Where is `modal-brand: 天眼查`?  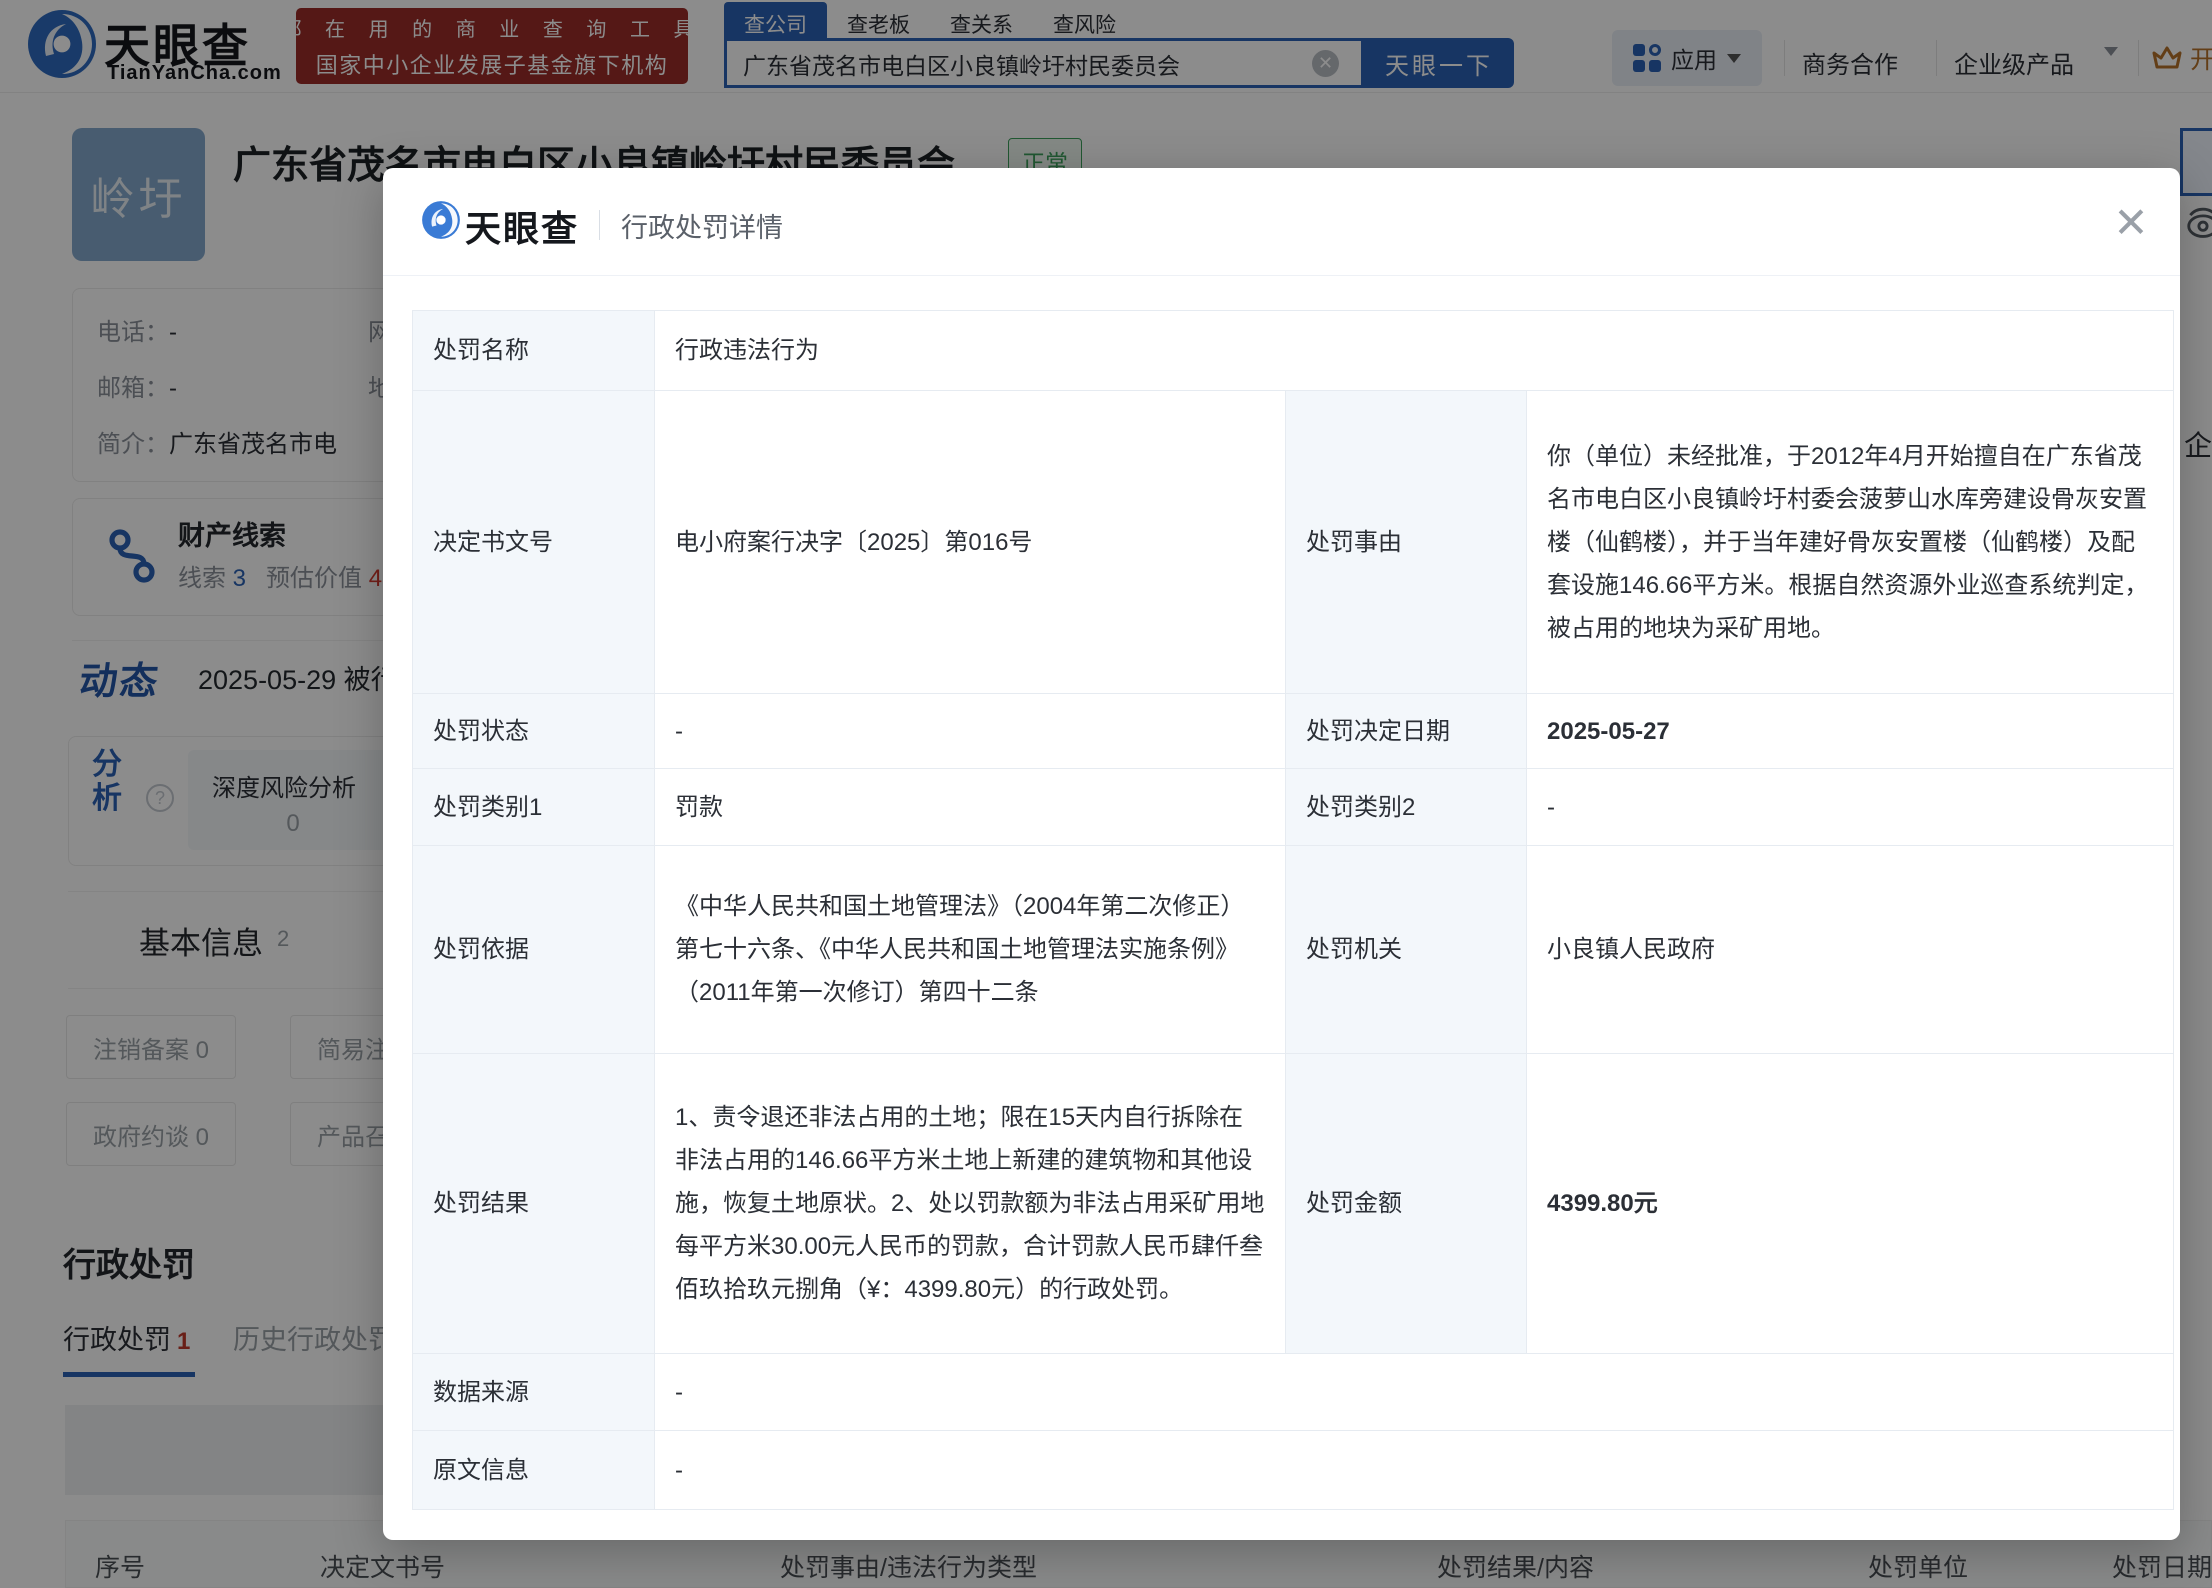
modal-brand: 天眼查 is located at coordinates (522, 228).